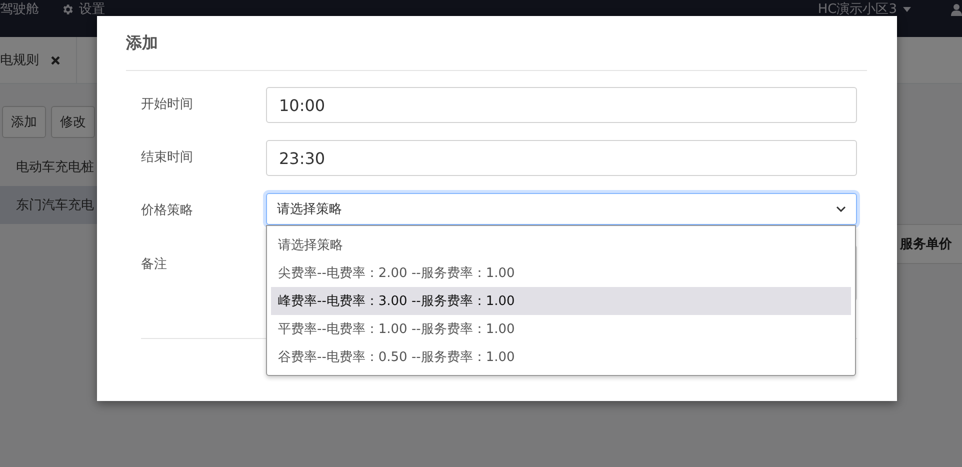  I want to click on toolbar-button: 添加, so click(24, 122).